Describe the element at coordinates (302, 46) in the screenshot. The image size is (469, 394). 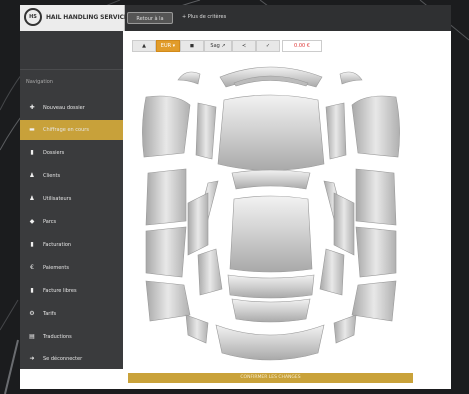
I see `price-display: 0.00 €` at that location.